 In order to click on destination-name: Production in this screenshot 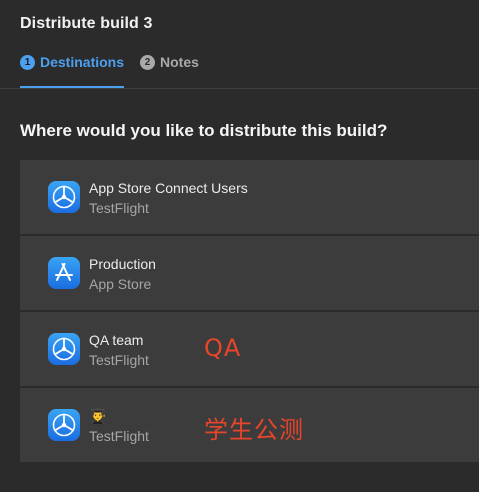, I will do `click(122, 264)`.